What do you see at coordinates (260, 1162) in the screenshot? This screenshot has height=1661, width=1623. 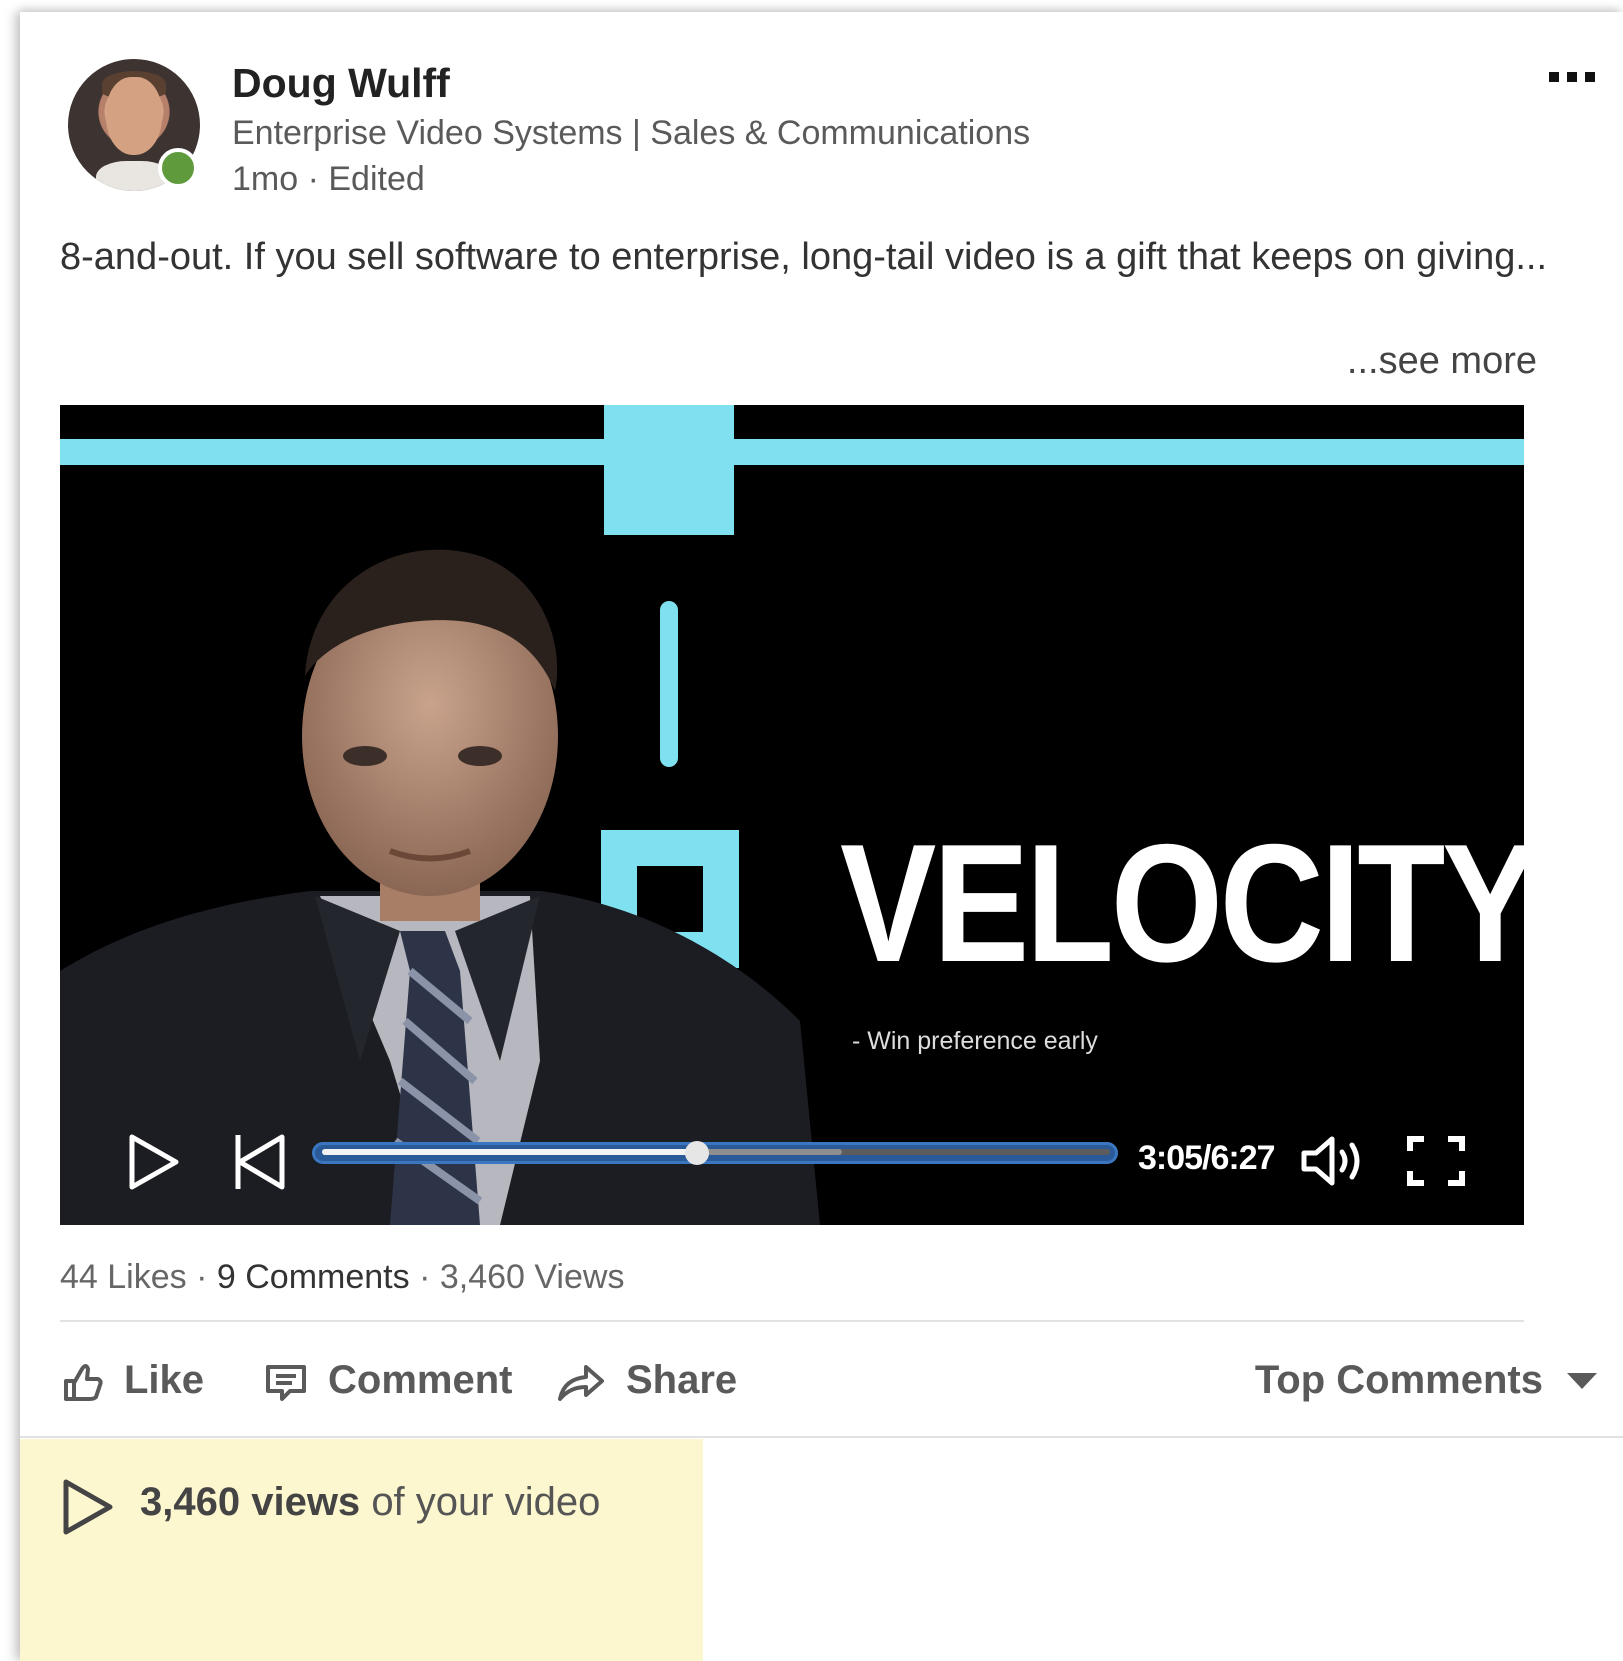 I see `restart-icon` at bounding box center [260, 1162].